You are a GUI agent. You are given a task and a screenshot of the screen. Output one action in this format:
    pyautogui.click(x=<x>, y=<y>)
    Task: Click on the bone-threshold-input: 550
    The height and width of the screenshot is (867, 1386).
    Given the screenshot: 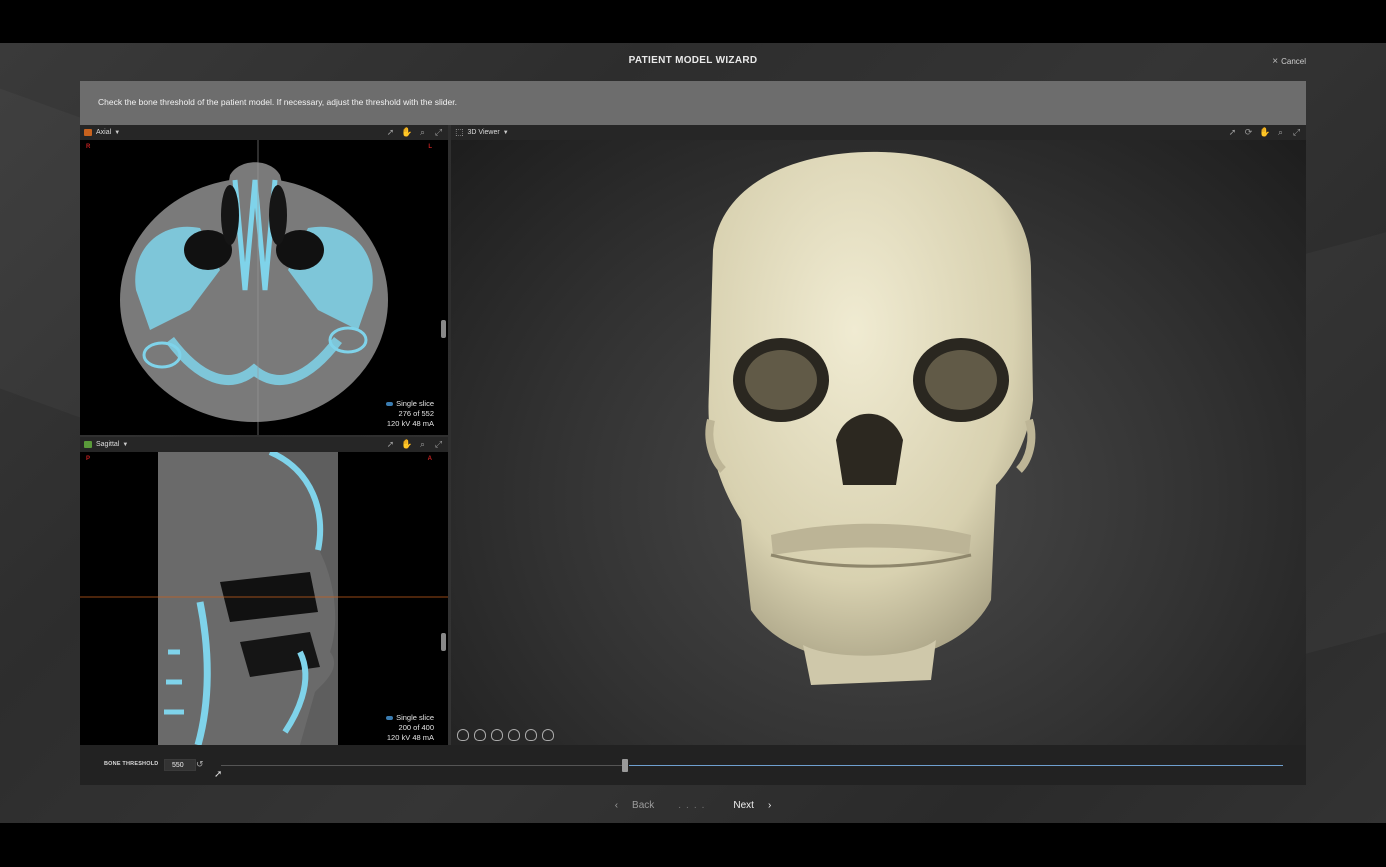 What is the action you would take?
    pyautogui.click(x=180, y=765)
    